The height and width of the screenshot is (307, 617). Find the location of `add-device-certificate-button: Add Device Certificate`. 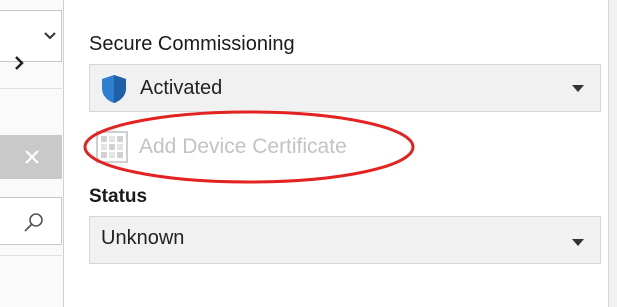

add-device-certificate-button: Add Device Certificate is located at coordinates (239, 147).